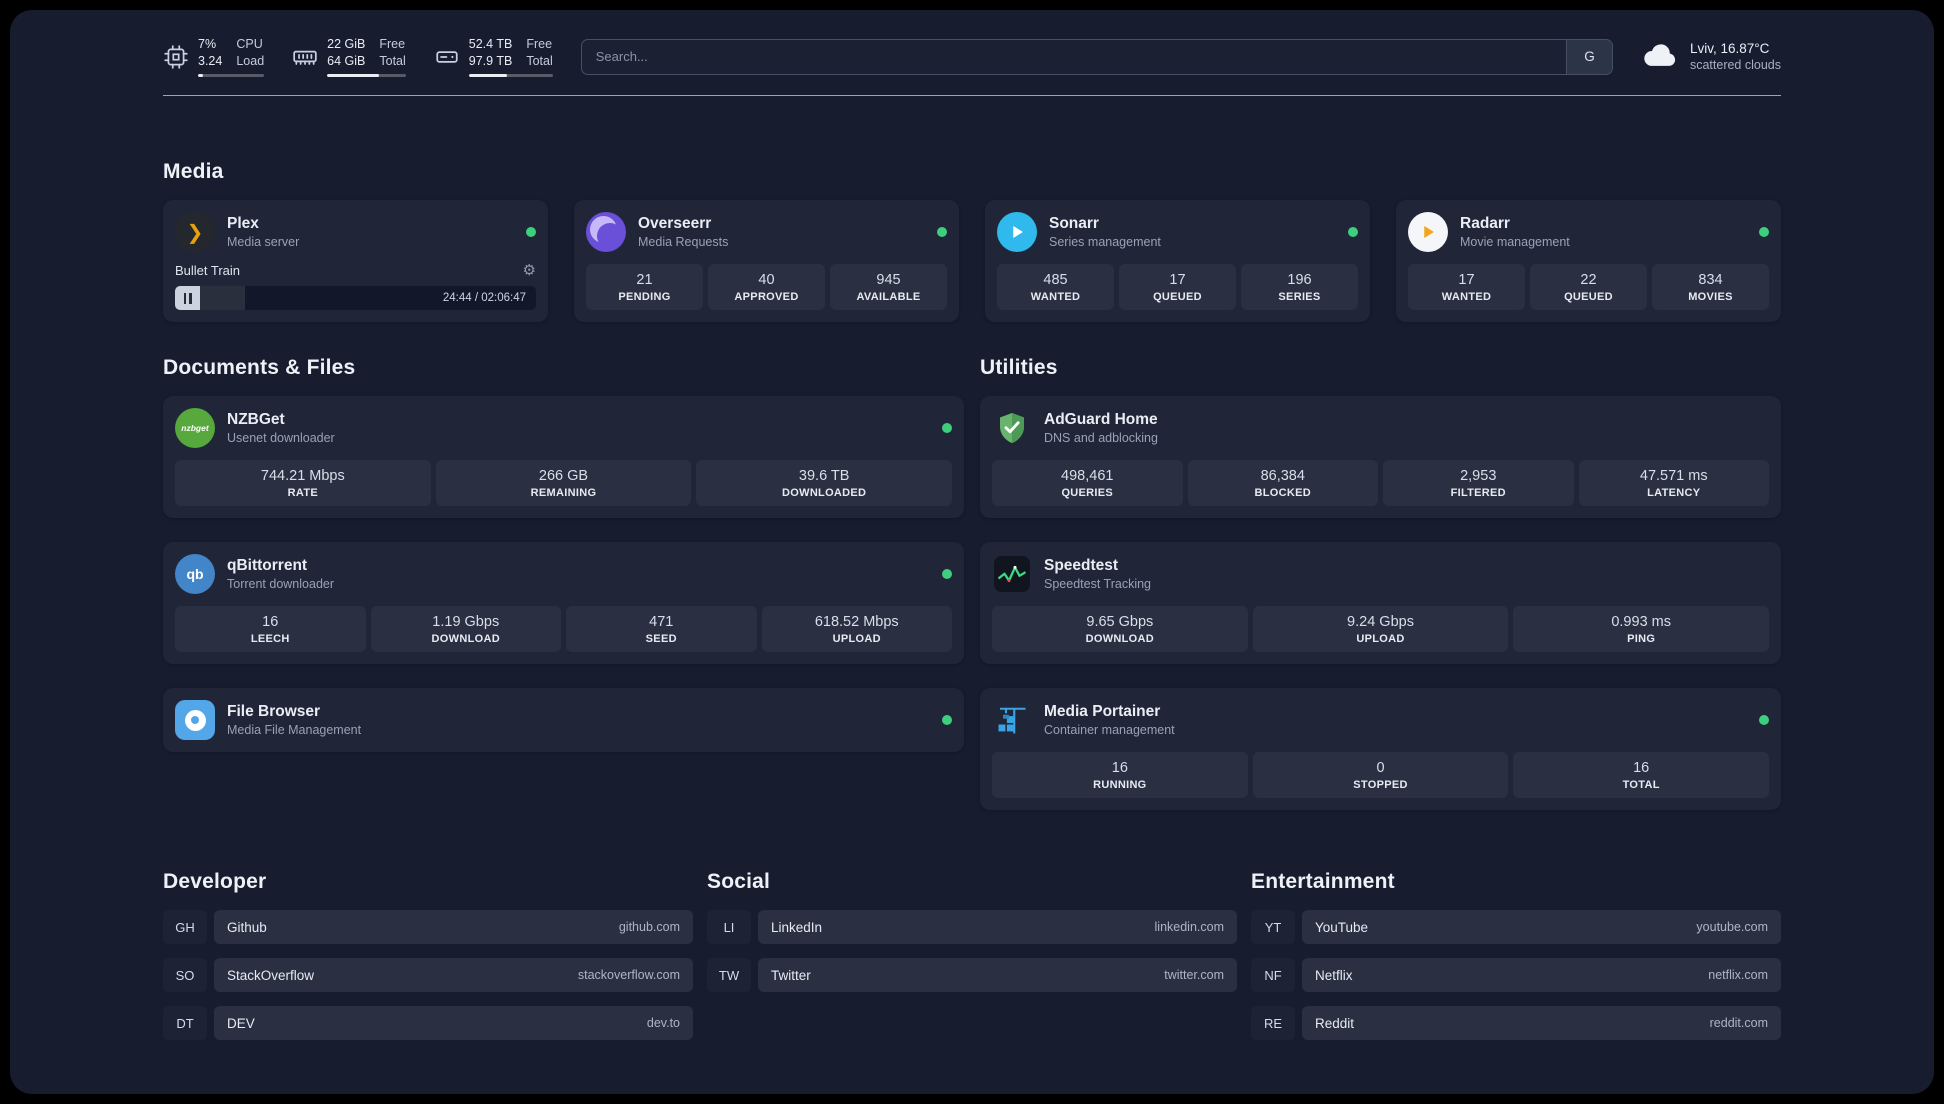 This screenshot has width=1944, height=1104. I want to click on disk-icon, so click(447, 57).